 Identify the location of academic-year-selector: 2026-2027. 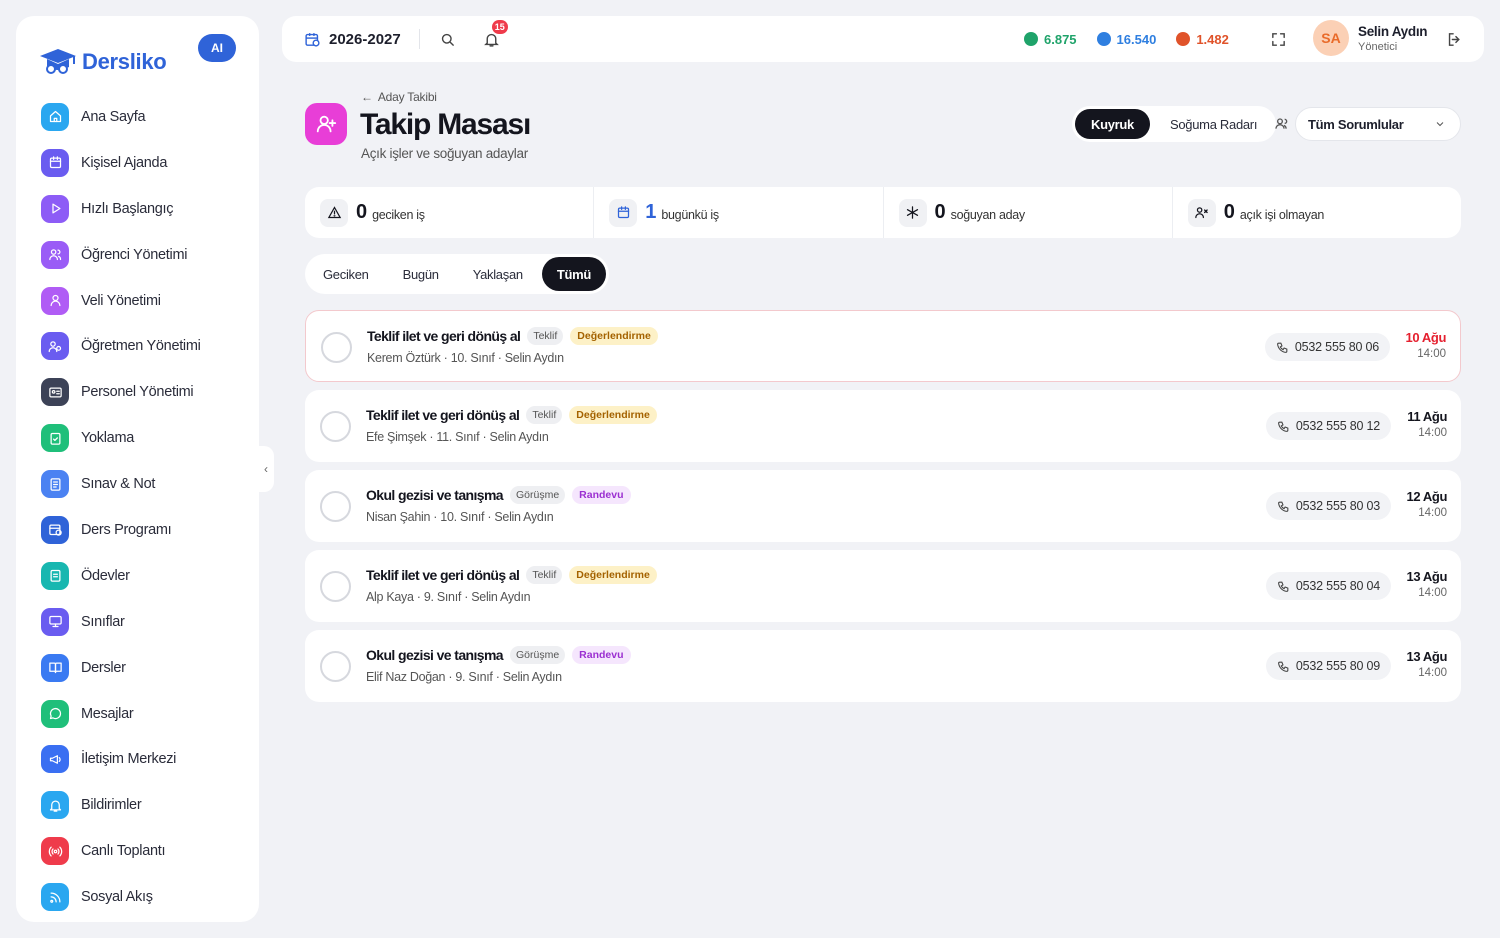
(352, 39).